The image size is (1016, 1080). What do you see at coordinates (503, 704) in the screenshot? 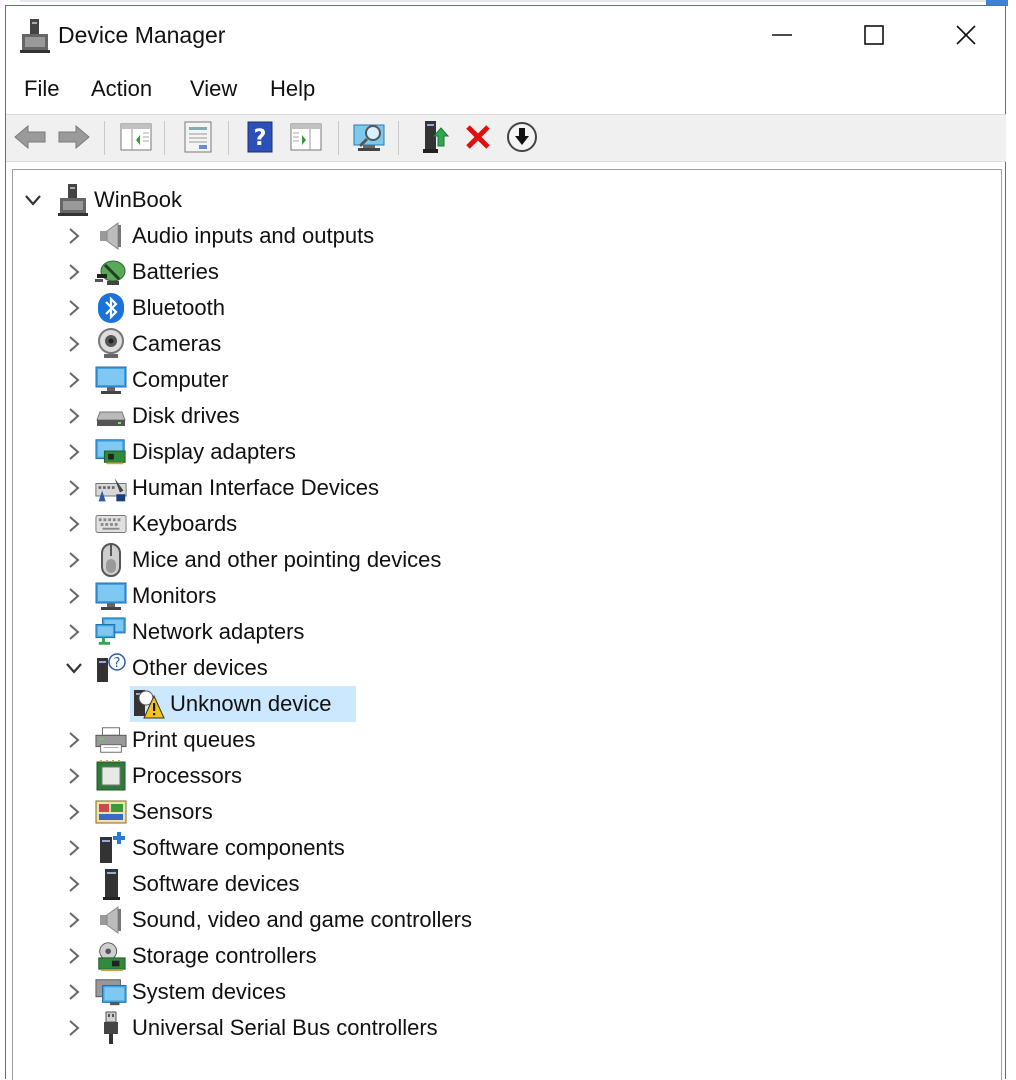
I see `tree-device-item: Unknown device` at bounding box center [503, 704].